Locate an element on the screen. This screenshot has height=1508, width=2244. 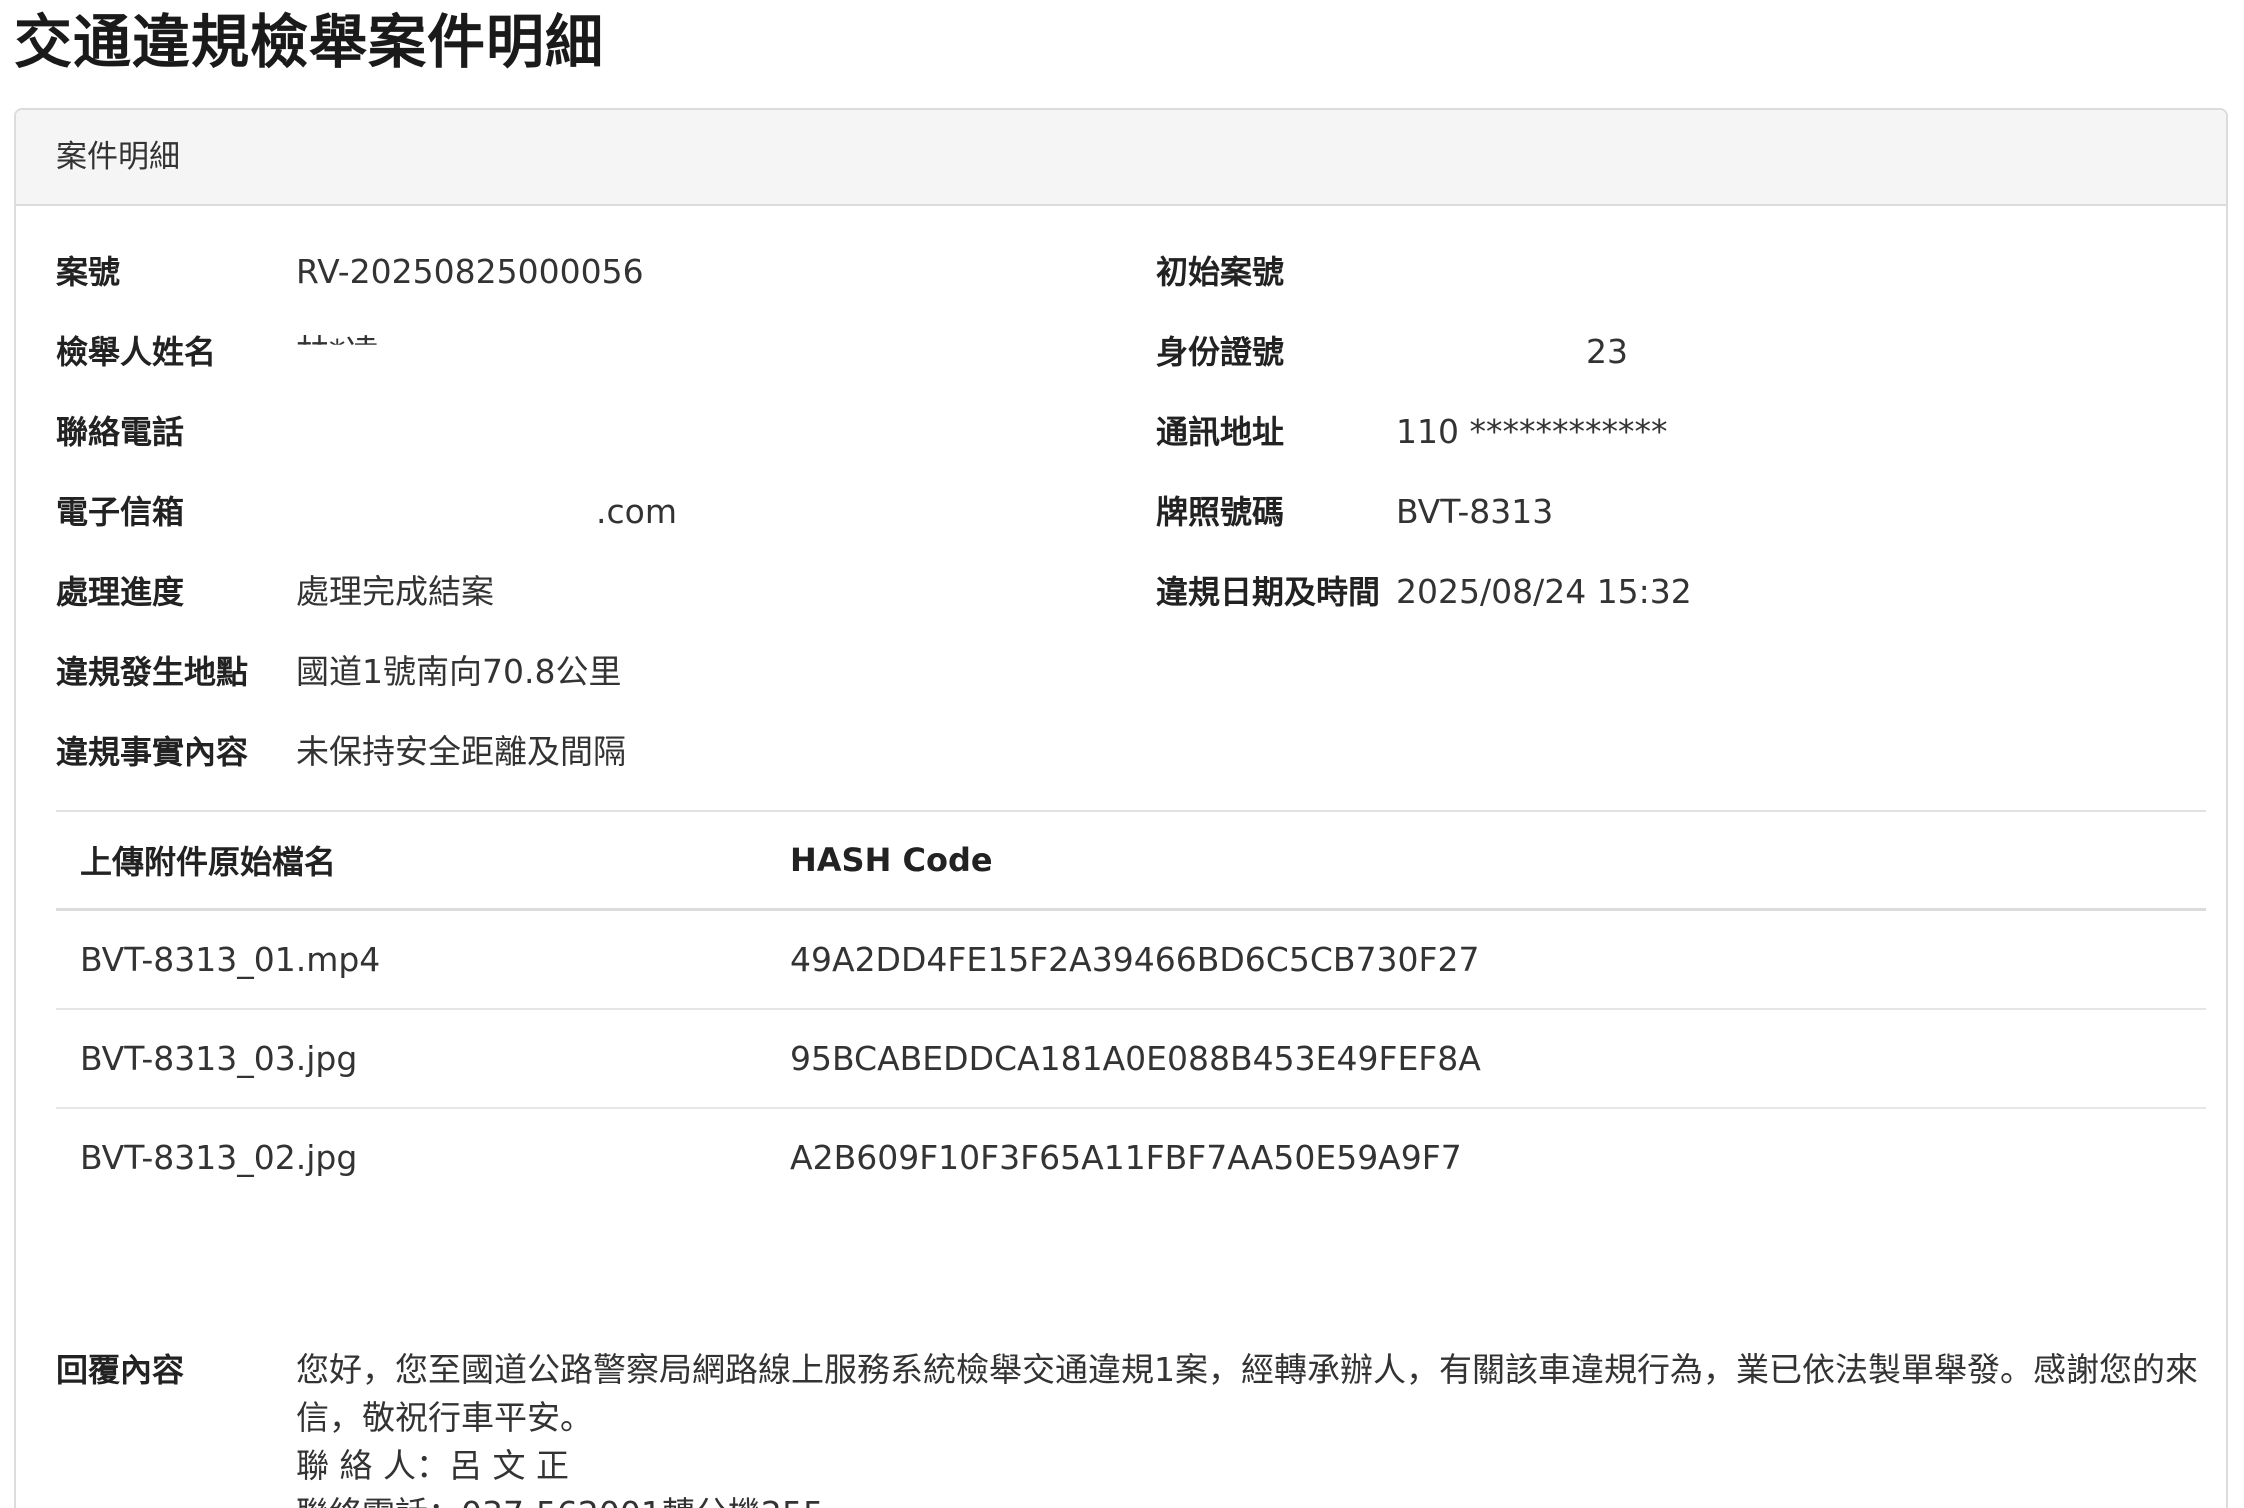
reporter-name-label: 檢舉人姓名 is located at coordinates (136, 352).